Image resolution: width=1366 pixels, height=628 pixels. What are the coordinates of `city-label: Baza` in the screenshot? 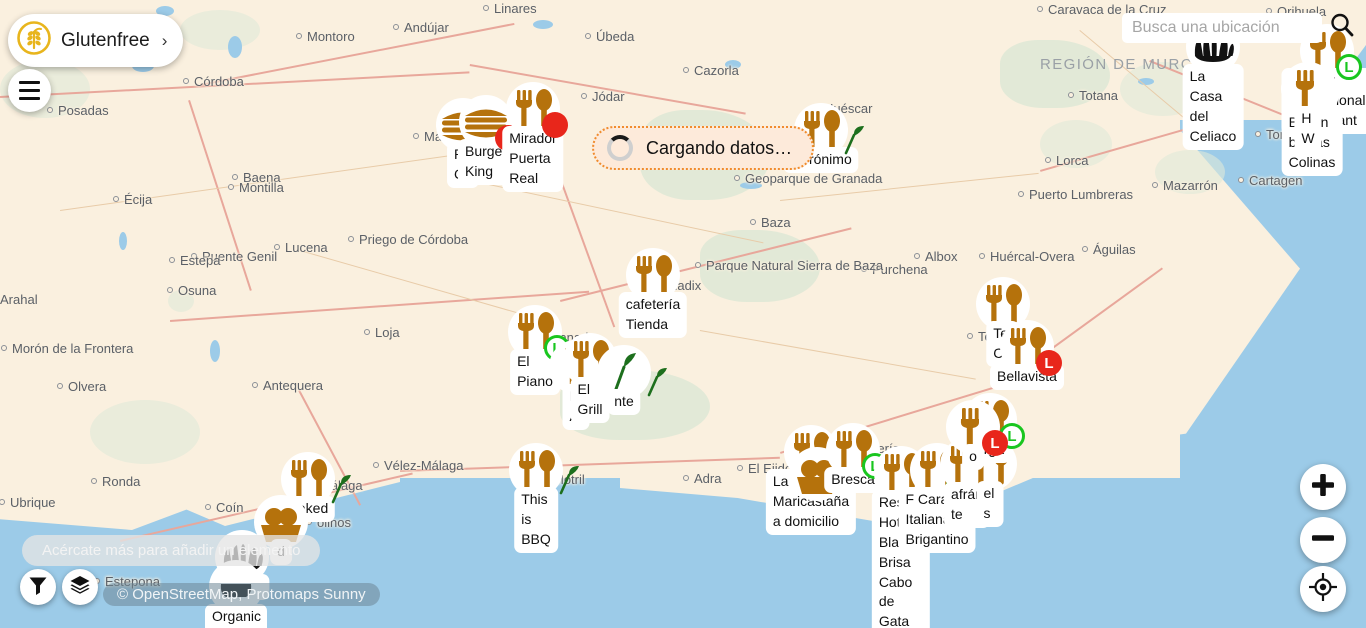 It's located at (776, 222).